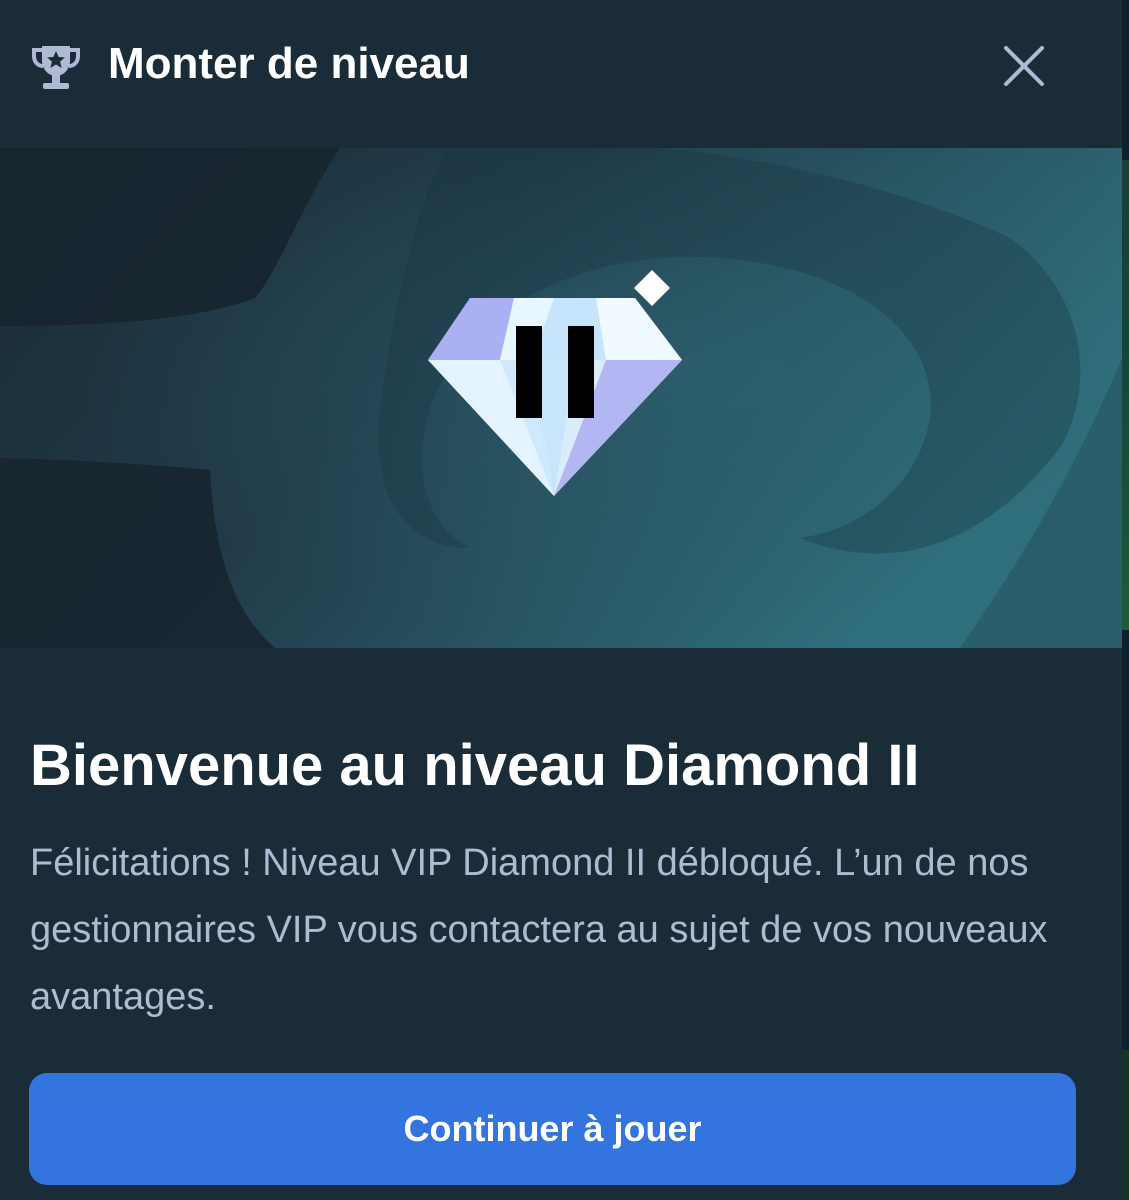  I want to click on level-heading: Bienvenue au niveau Diamond II, so click(475, 765).